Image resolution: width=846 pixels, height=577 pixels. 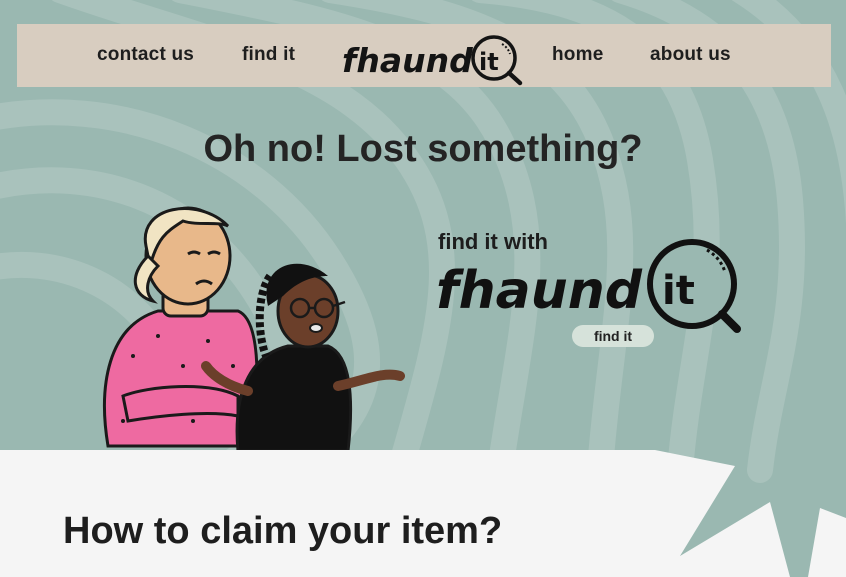 What do you see at coordinates (407, 60) in the screenshot?
I see `logo-wordmark: fhaund` at bounding box center [407, 60].